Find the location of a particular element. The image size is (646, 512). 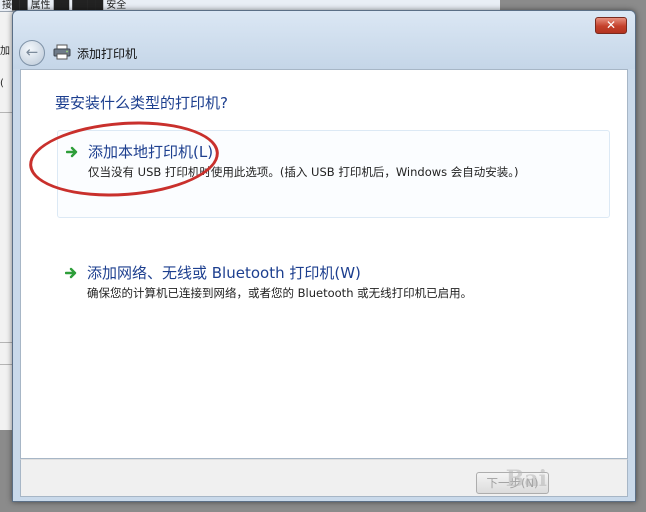

printer-icon is located at coordinates (62, 52).